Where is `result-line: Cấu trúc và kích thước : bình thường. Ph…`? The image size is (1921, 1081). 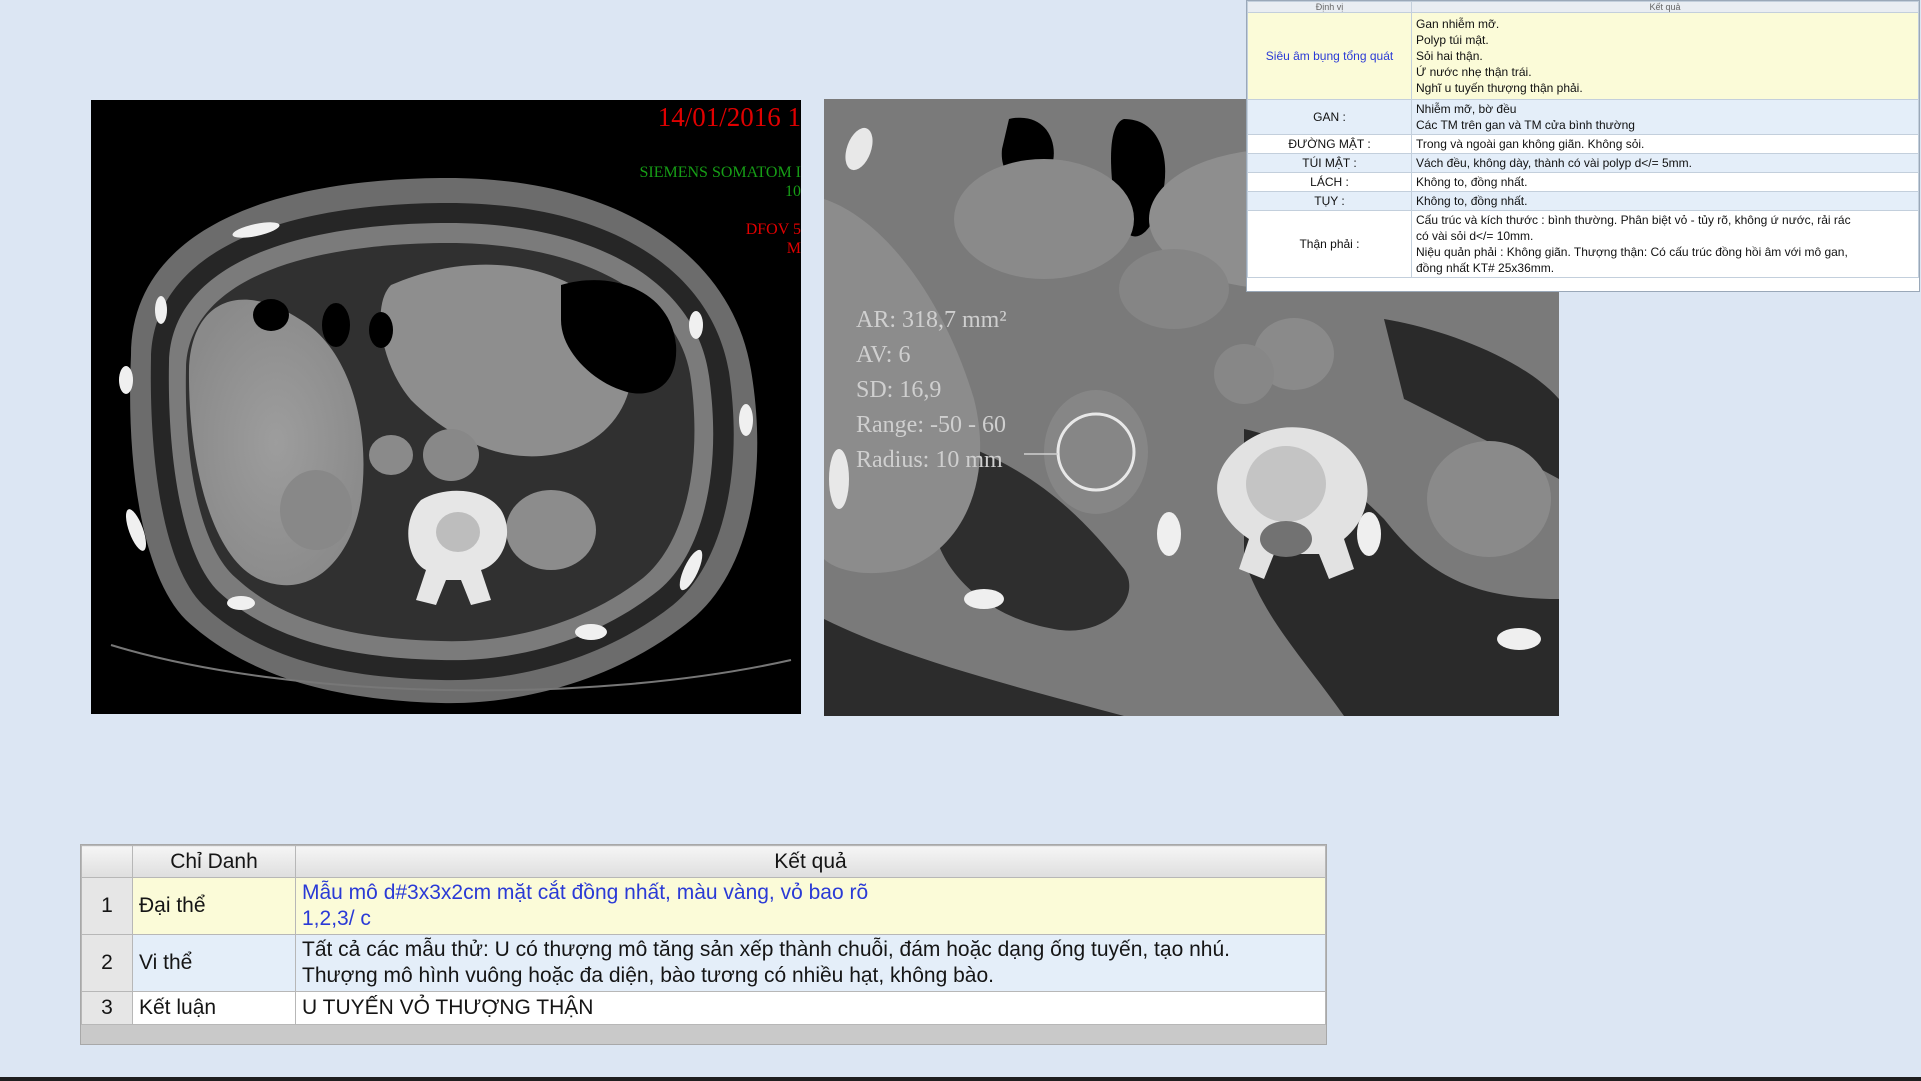 result-line: Cấu trúc và kích thước : bình thường. Ph… is located at coordinates (1633, 220).